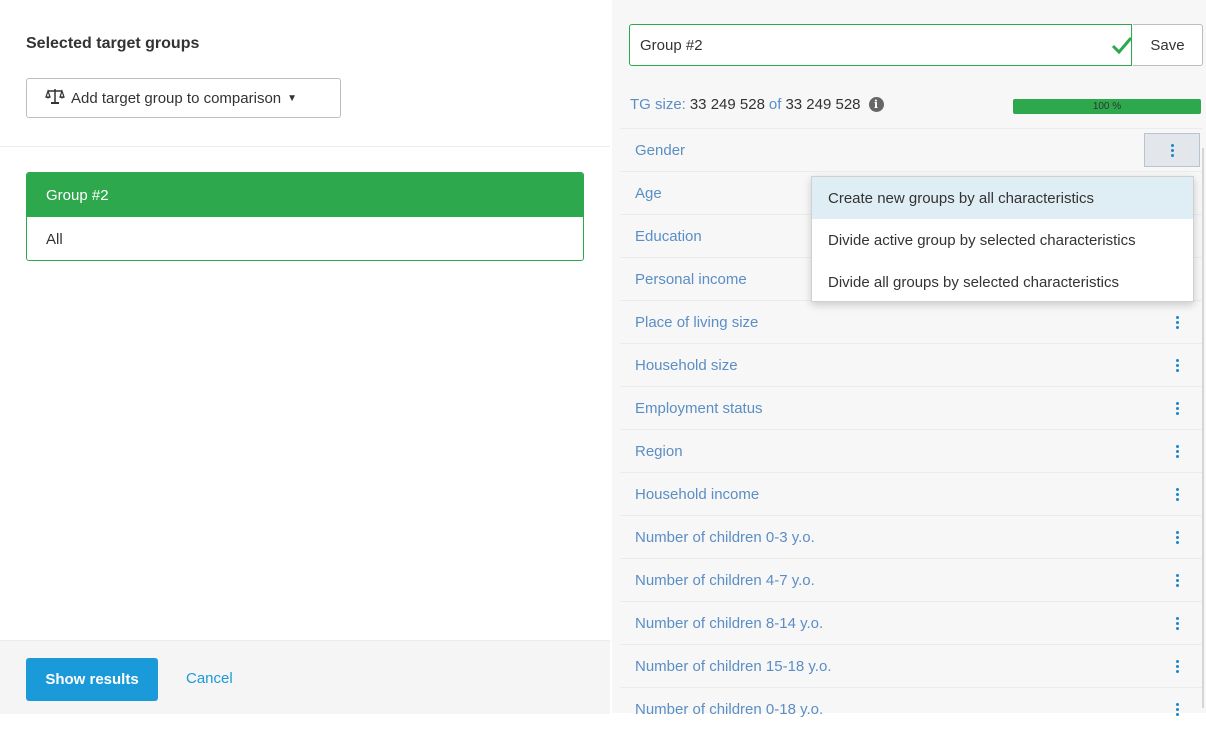 Image resolution: width=1206 pixels, height=730 pixels. I want to click on section-title: Selected target groups, so click(113, 43).